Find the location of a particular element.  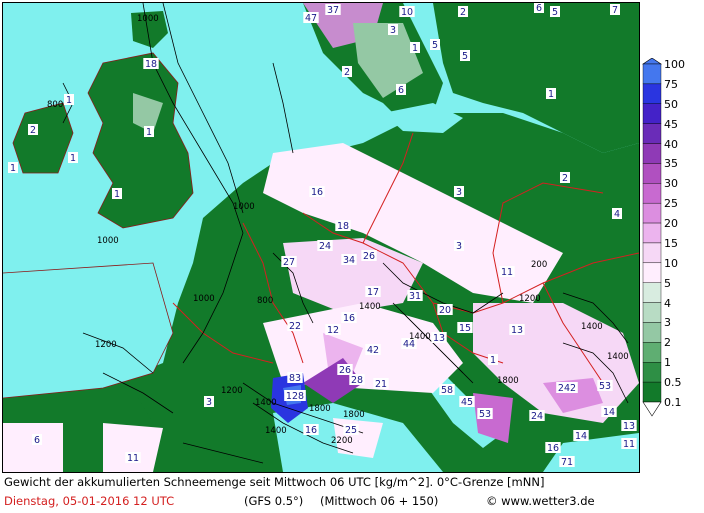

legend-label: 15 is located at coordinates (671, 243).